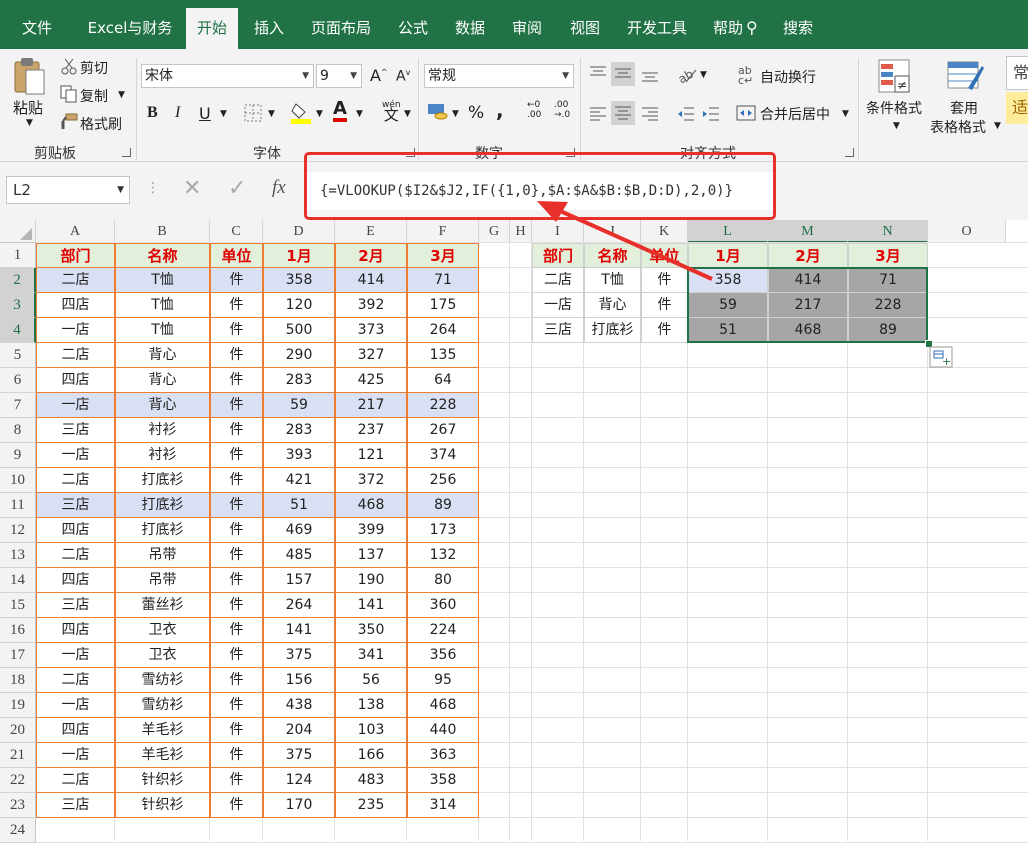  I want to click on row-header-14: 14, so click(18, 580).